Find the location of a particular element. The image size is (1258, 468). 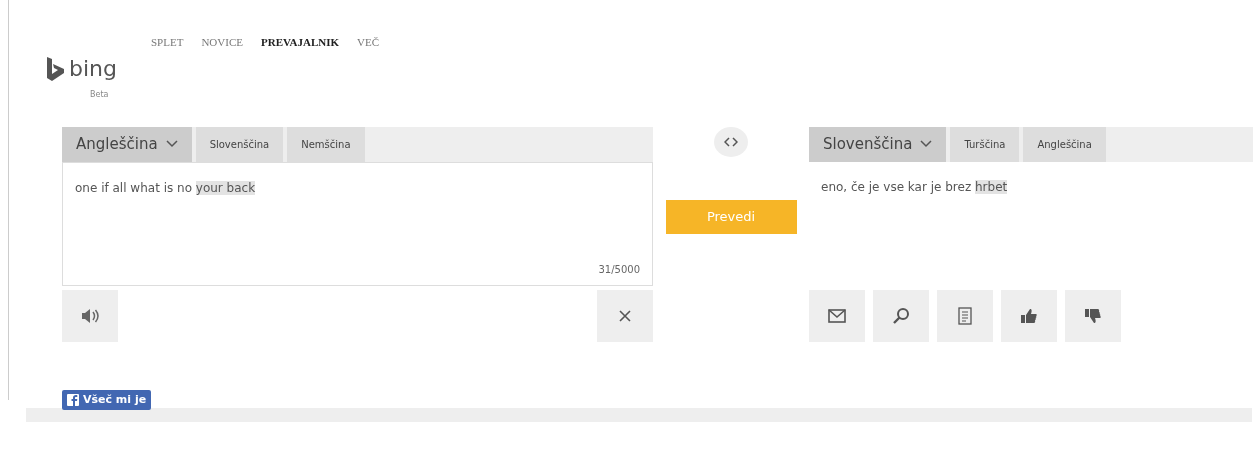

speaker-icon is located at coordinates (90, 315).